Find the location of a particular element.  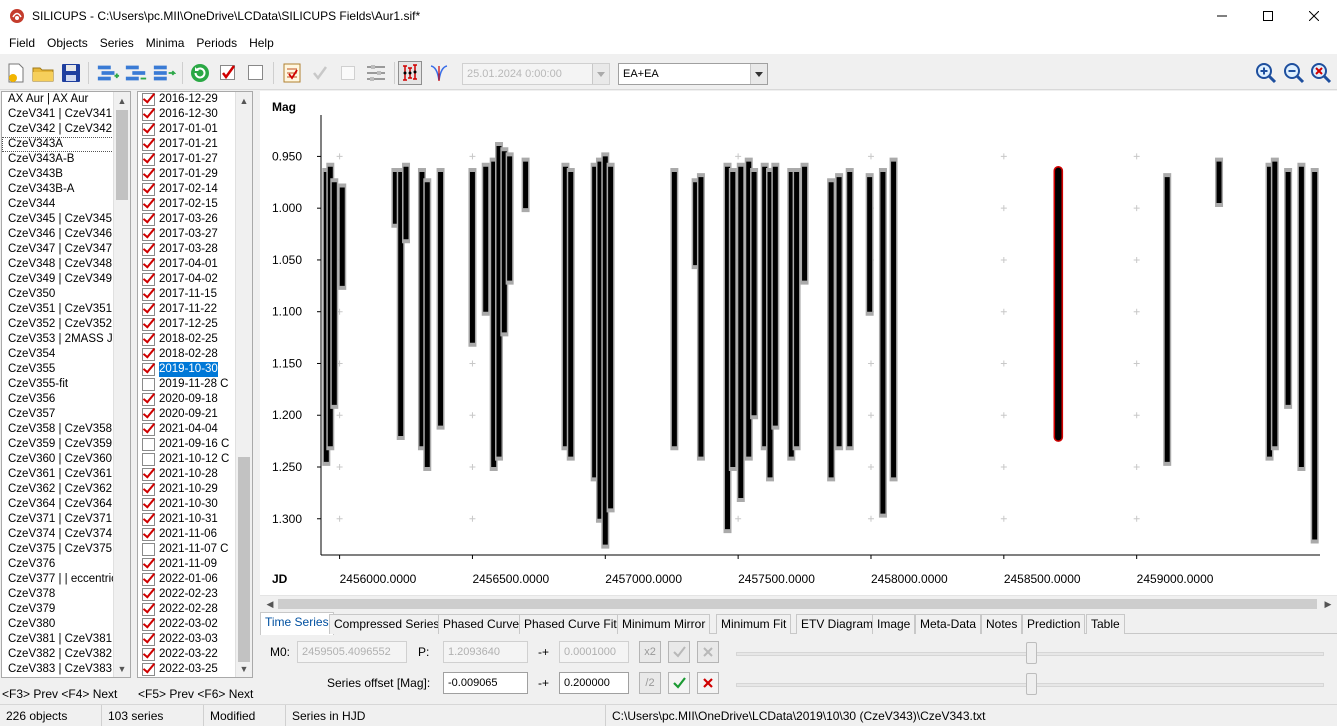

settings-sliders-button is located at coordinates (376, 73).